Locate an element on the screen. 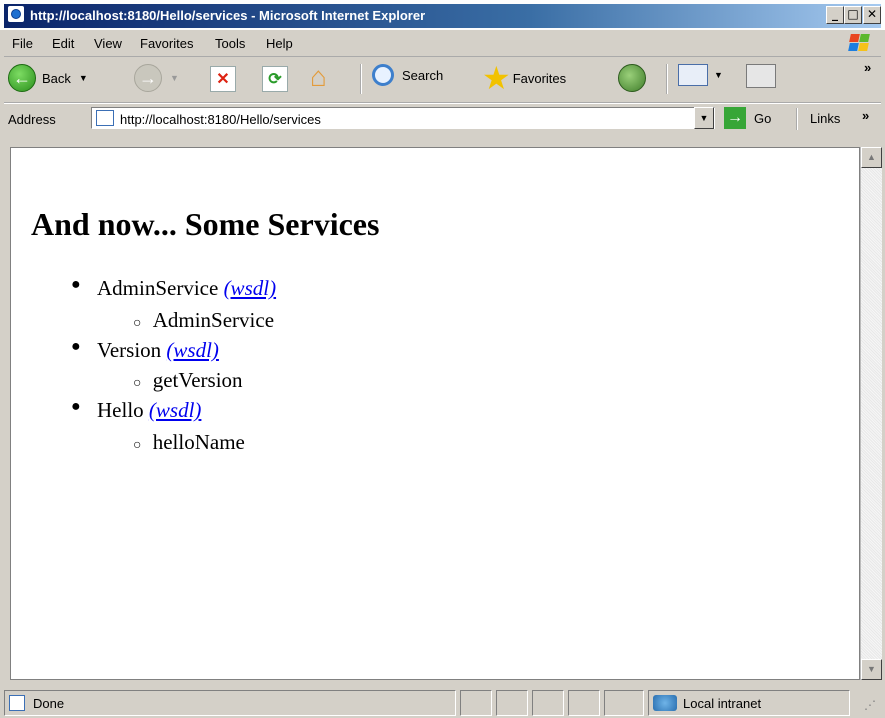 The image size is (885, 718). method-name: helloName is located at coordinates (198, 442).